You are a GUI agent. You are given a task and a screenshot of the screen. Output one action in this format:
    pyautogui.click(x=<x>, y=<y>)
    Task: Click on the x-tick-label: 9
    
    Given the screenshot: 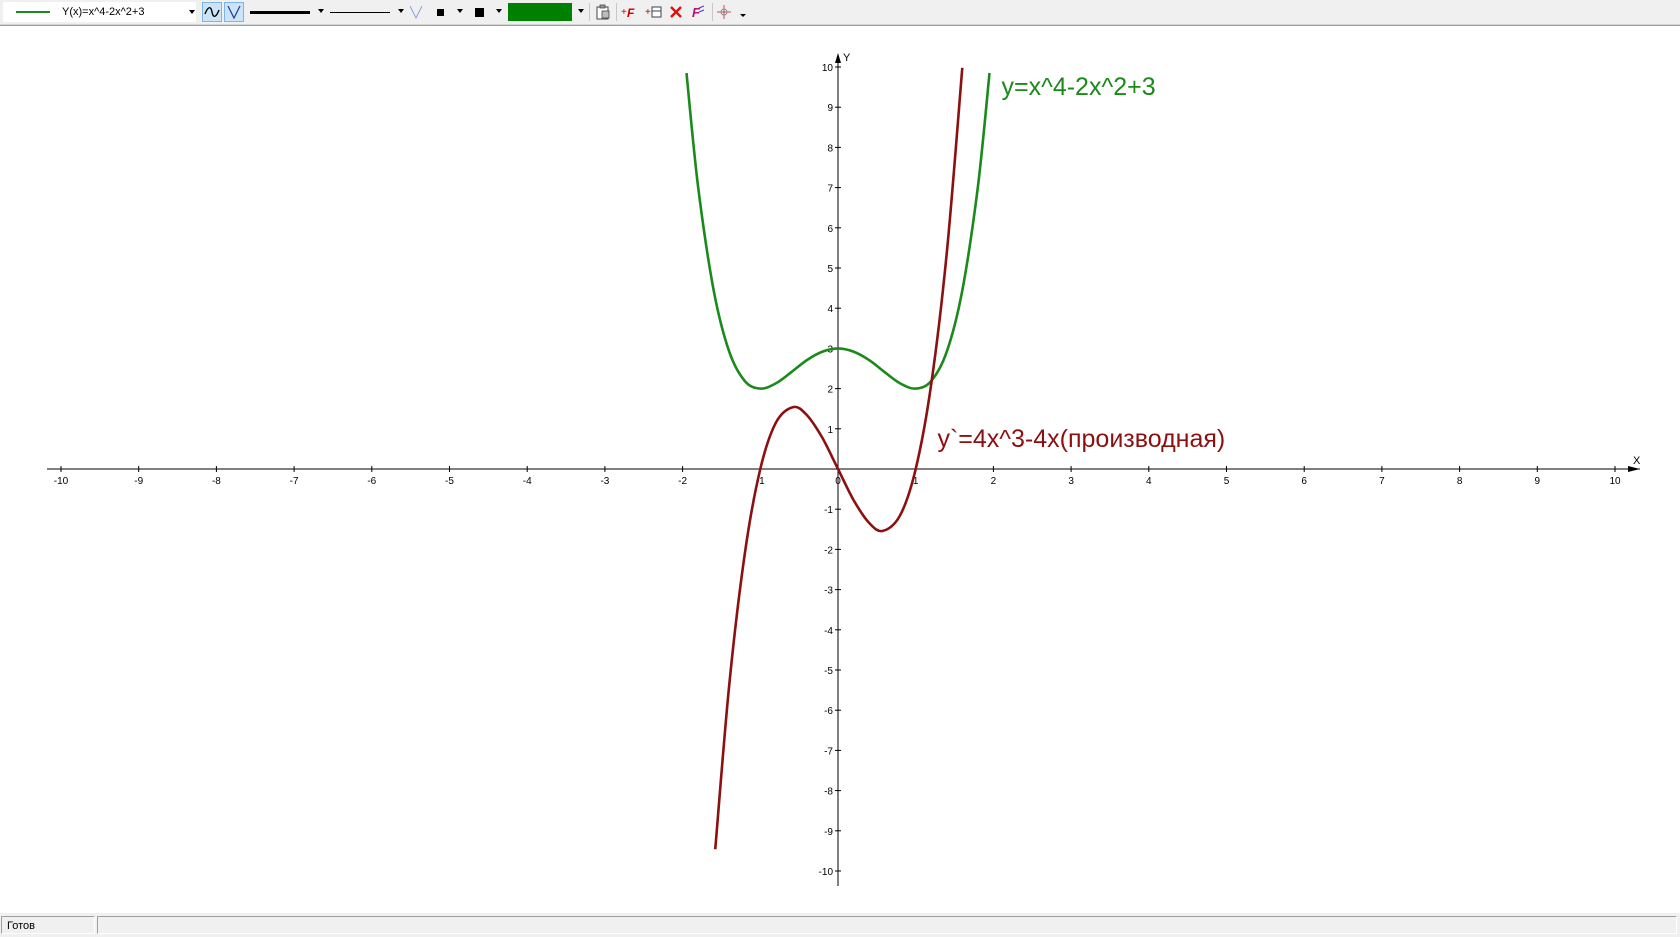 What is the action you would take?
    pyautogui.click(x=1538, y=481)
    